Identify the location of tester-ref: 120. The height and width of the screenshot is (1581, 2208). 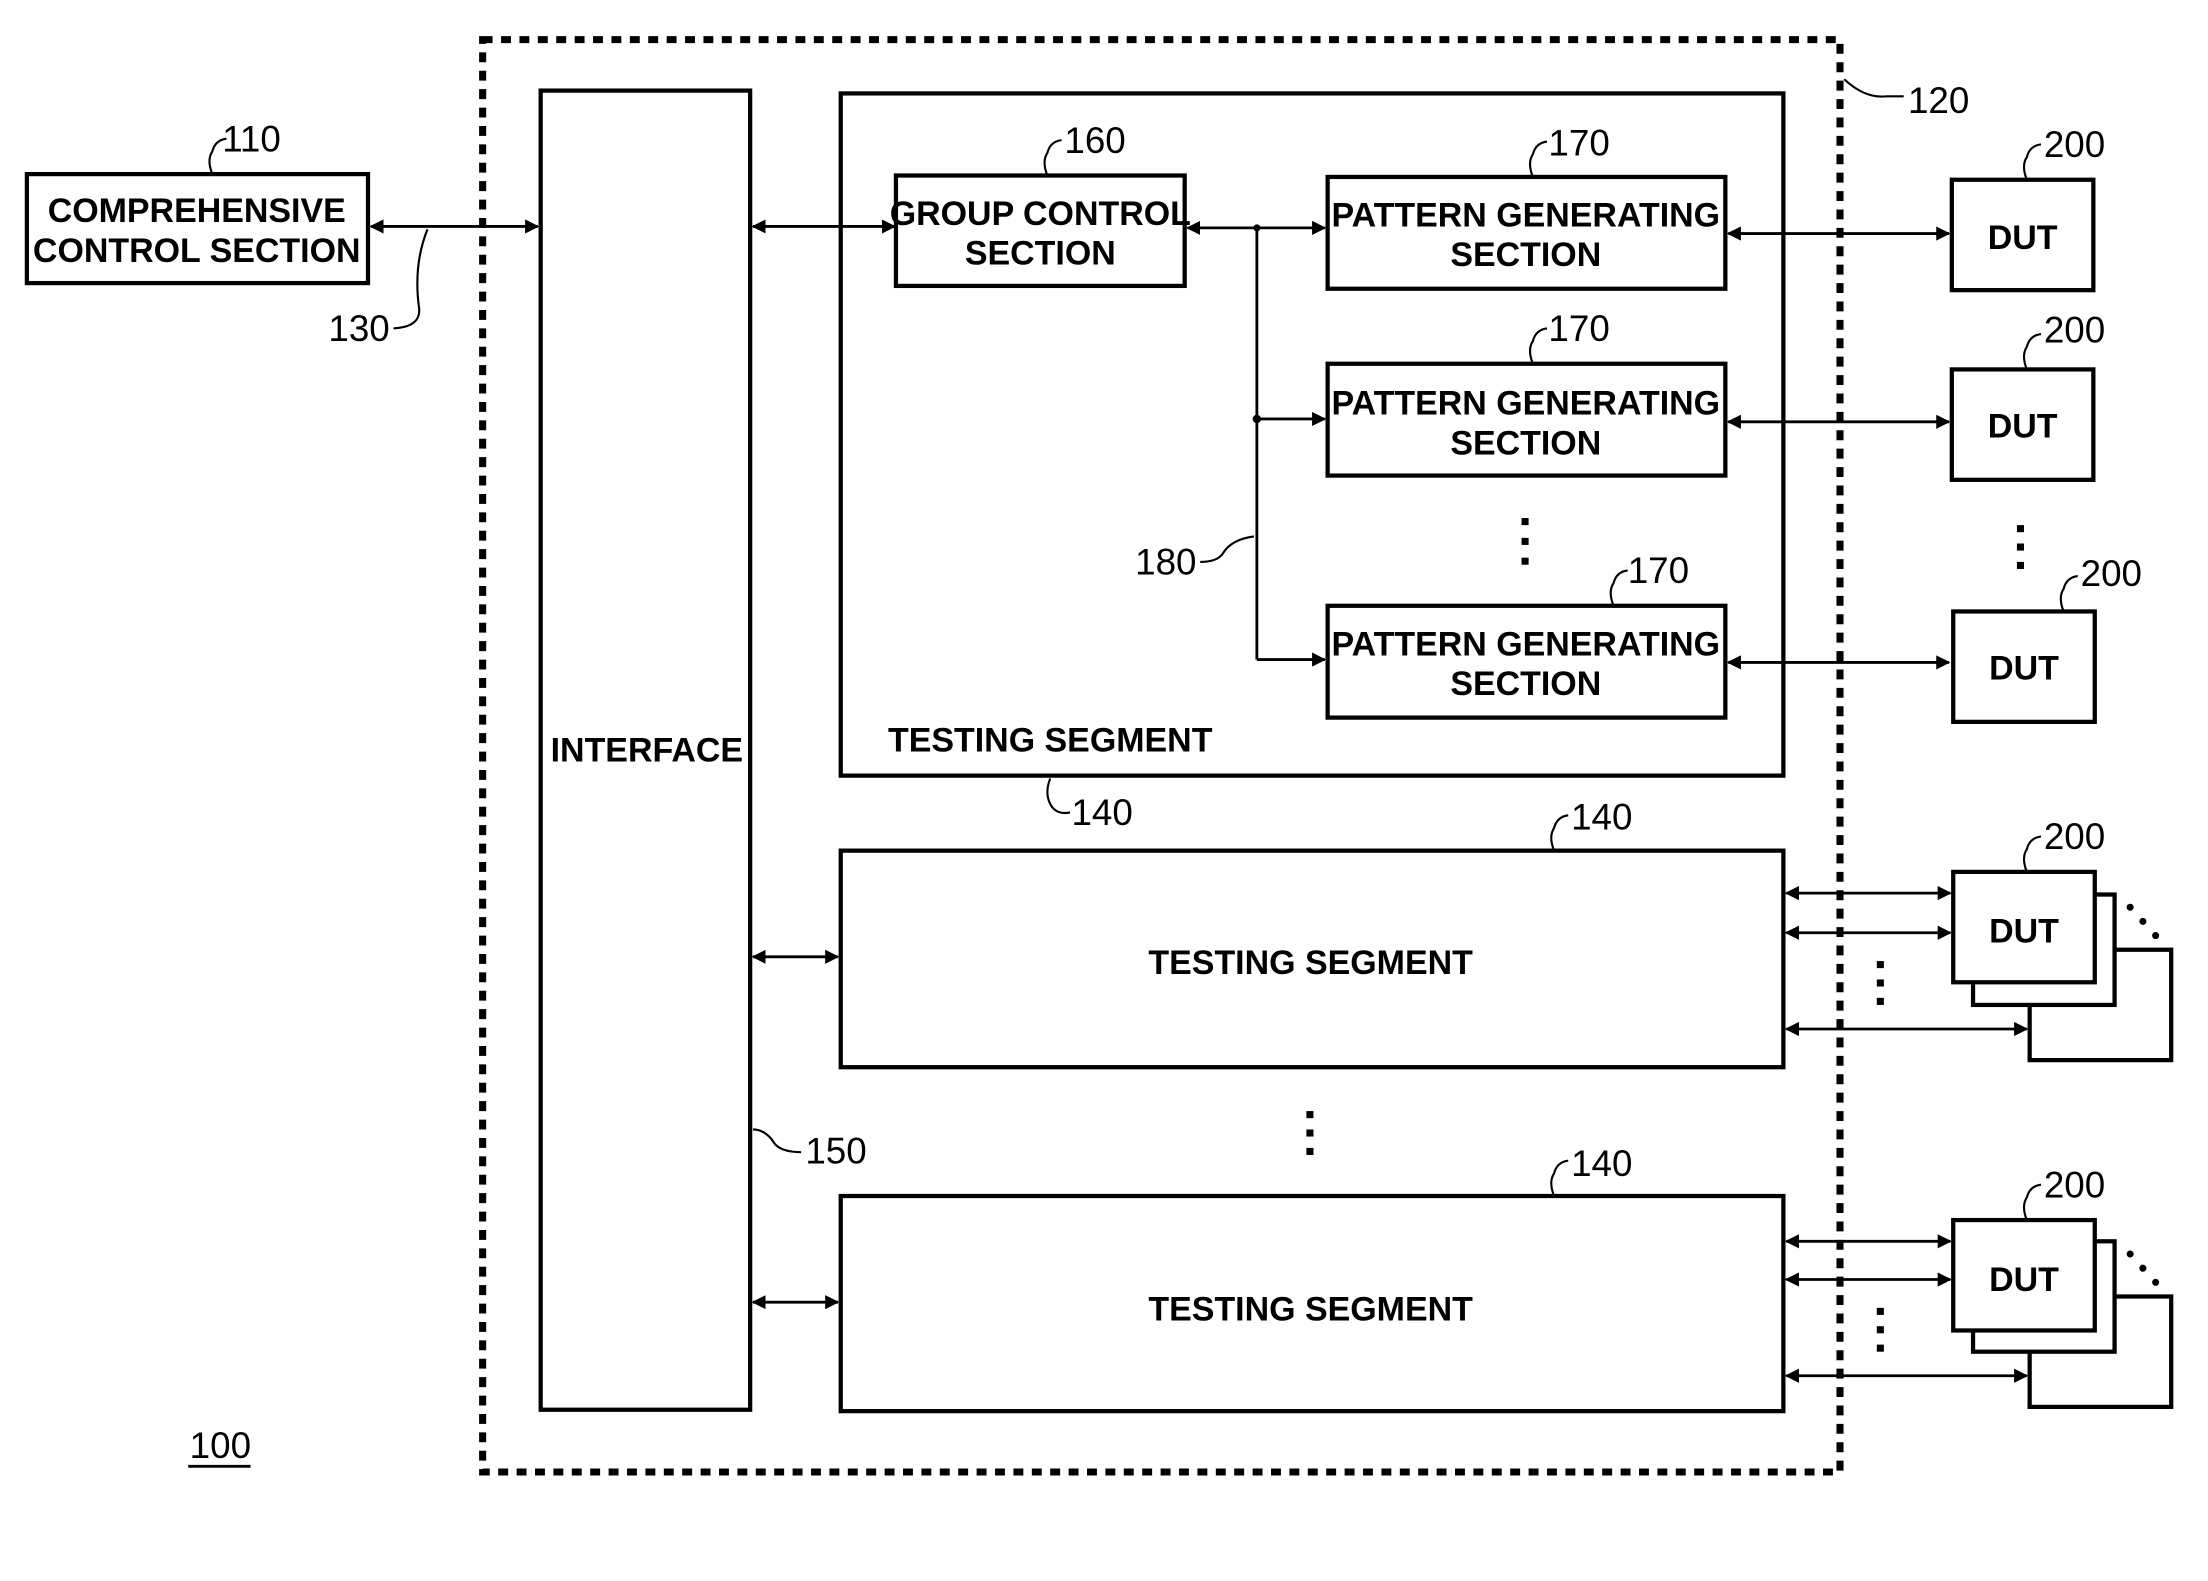
(1938, 100).